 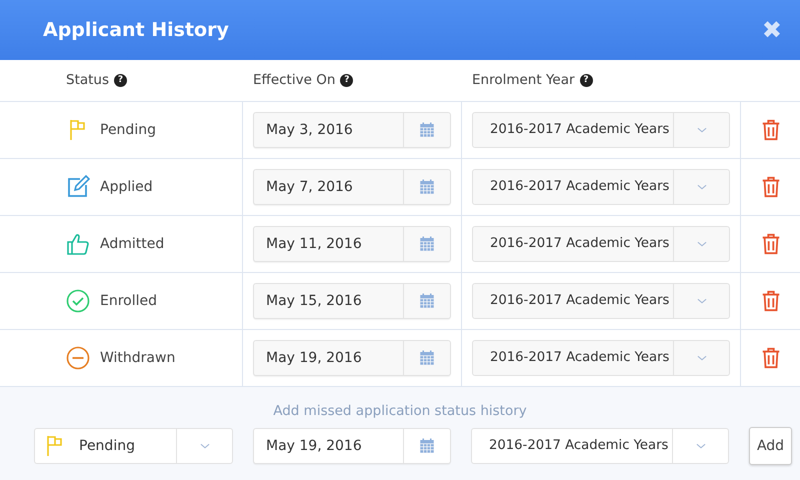 I want to click on add-button: Add, so click(x=770, y=446).